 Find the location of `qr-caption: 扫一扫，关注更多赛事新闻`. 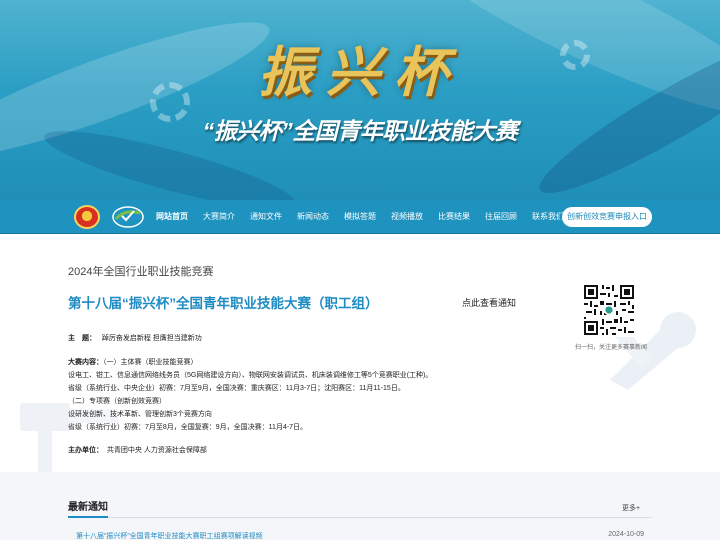

qr-caption: 扫一扫，关注更多赛事新闻 is located at coordinates (610, 348).